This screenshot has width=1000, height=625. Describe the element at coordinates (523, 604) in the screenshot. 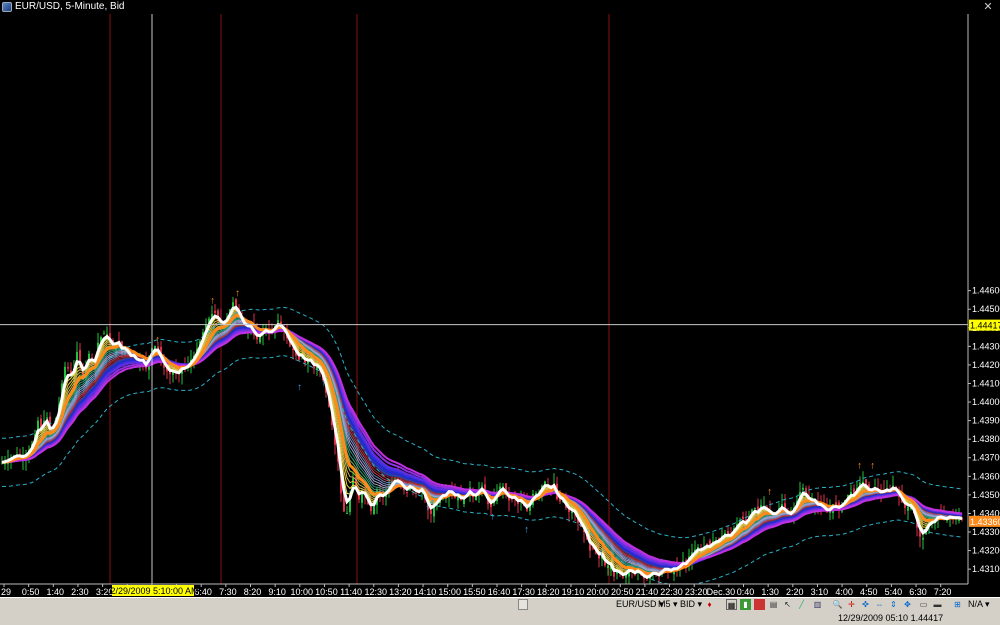

I see `horizontal-scrollbar-thumb` at that location.